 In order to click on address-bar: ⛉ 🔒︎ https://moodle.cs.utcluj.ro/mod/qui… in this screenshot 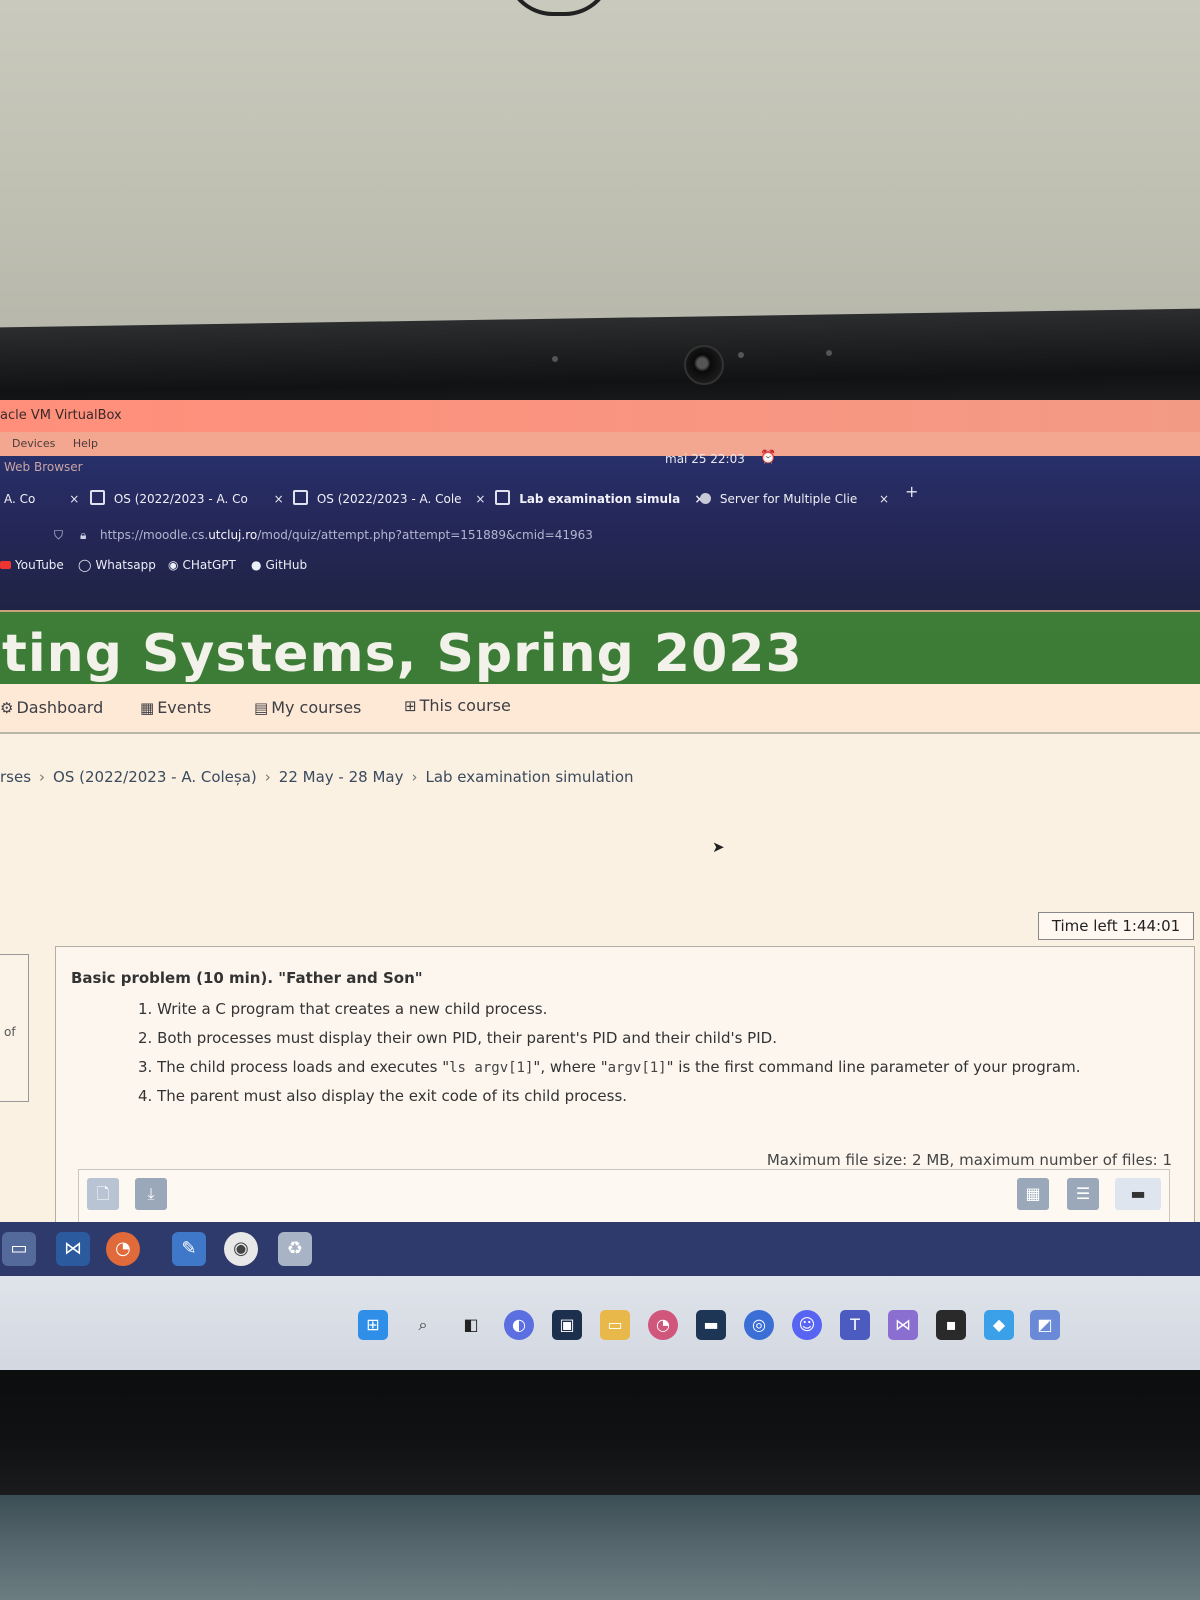, I will do `click(600, 537)`.